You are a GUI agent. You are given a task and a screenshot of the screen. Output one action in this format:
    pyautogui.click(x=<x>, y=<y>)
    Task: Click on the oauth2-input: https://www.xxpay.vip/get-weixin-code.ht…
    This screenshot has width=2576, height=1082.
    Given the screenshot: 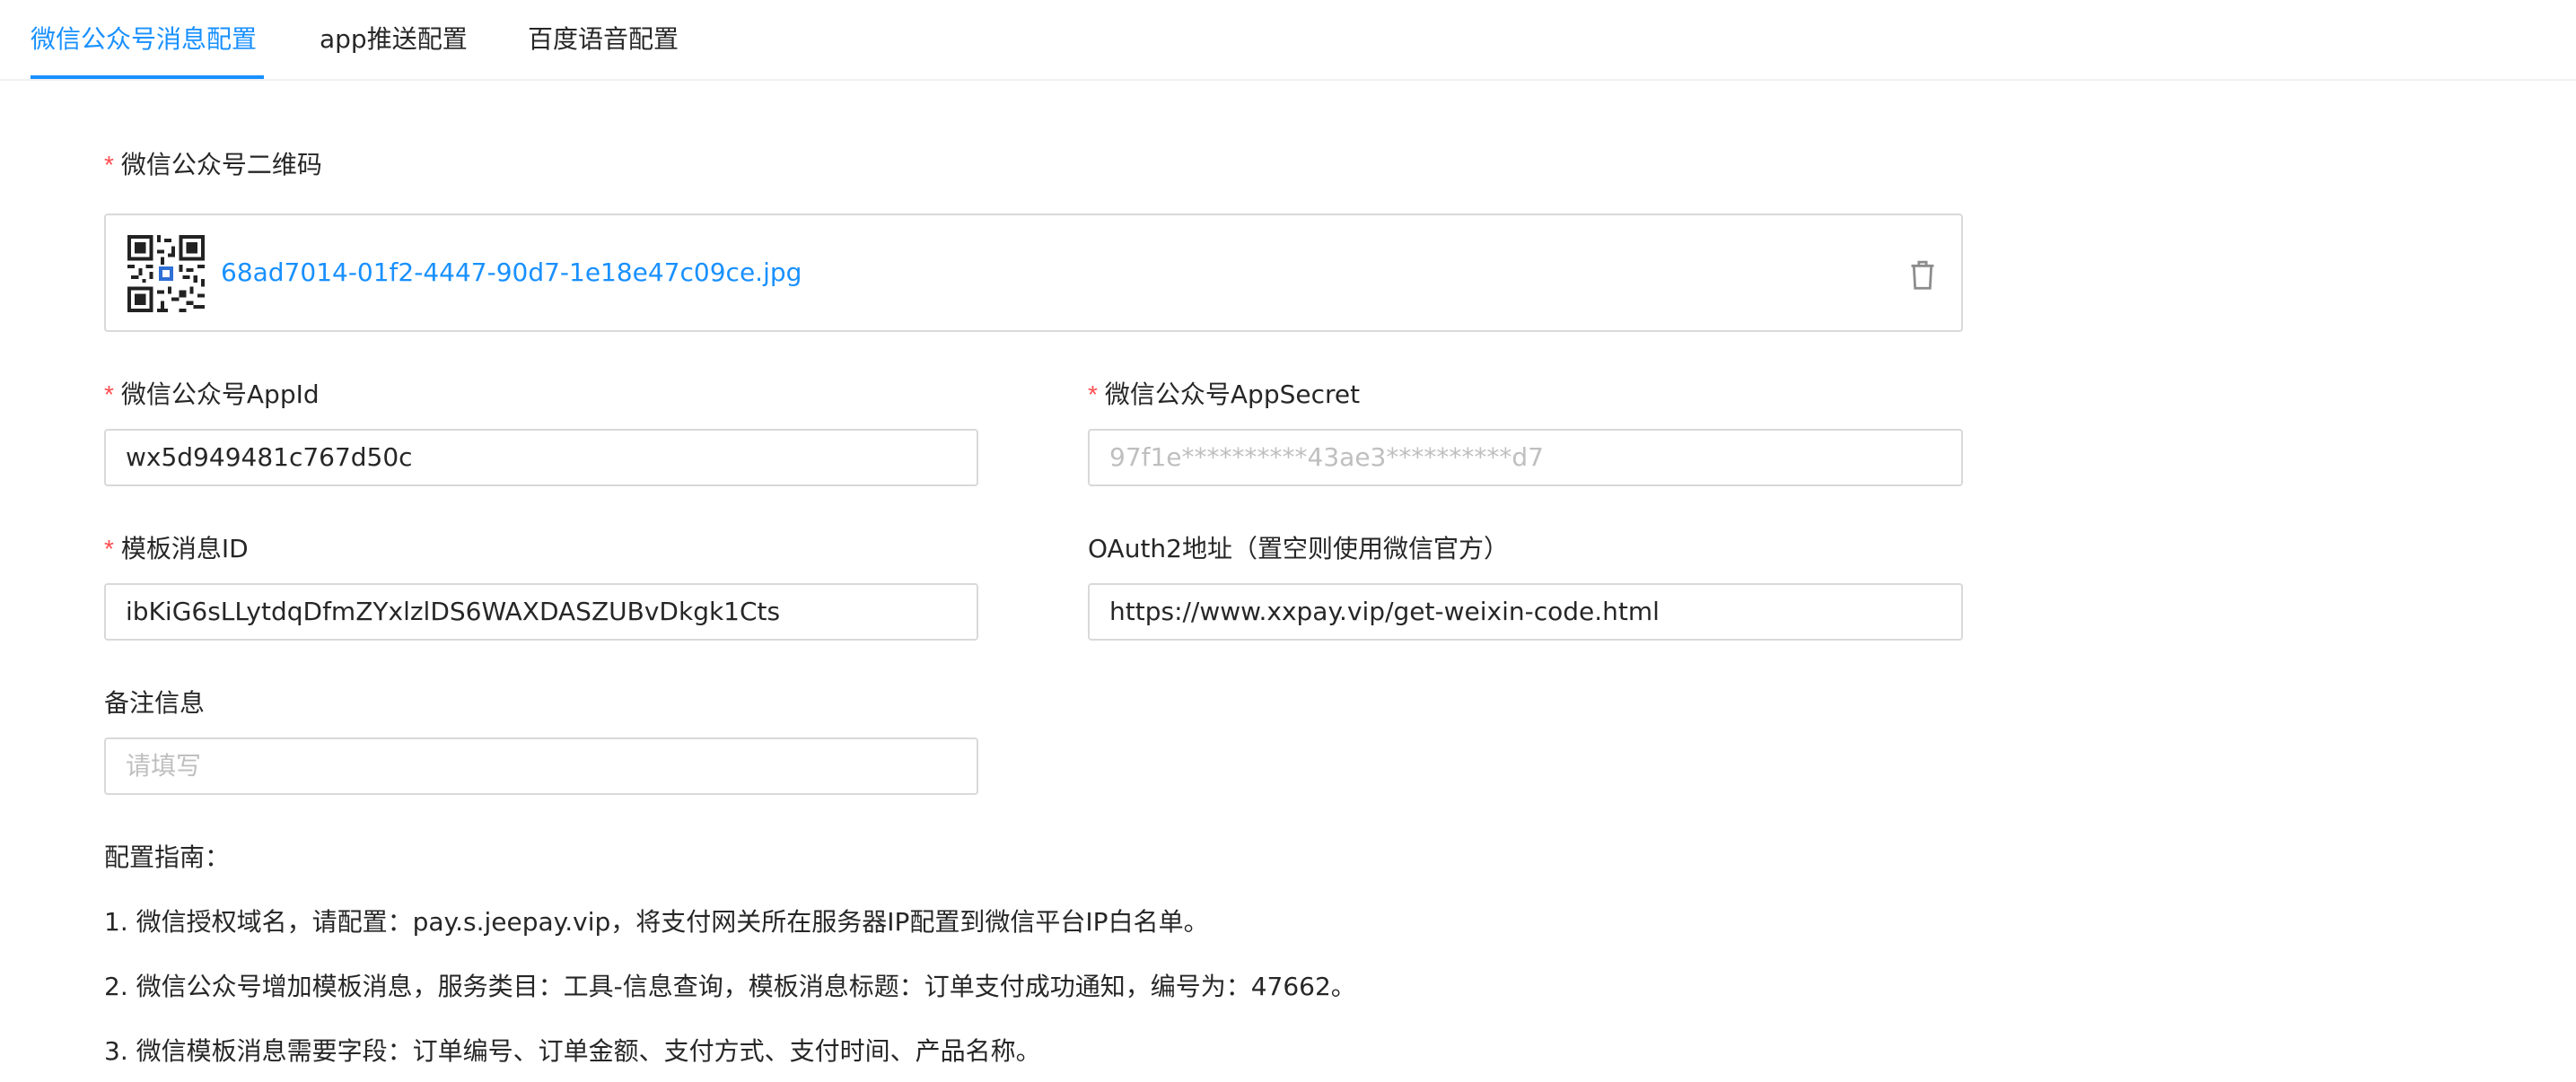 What is the action you would take?
    pyautogui.click(x=1525, y=612)
    